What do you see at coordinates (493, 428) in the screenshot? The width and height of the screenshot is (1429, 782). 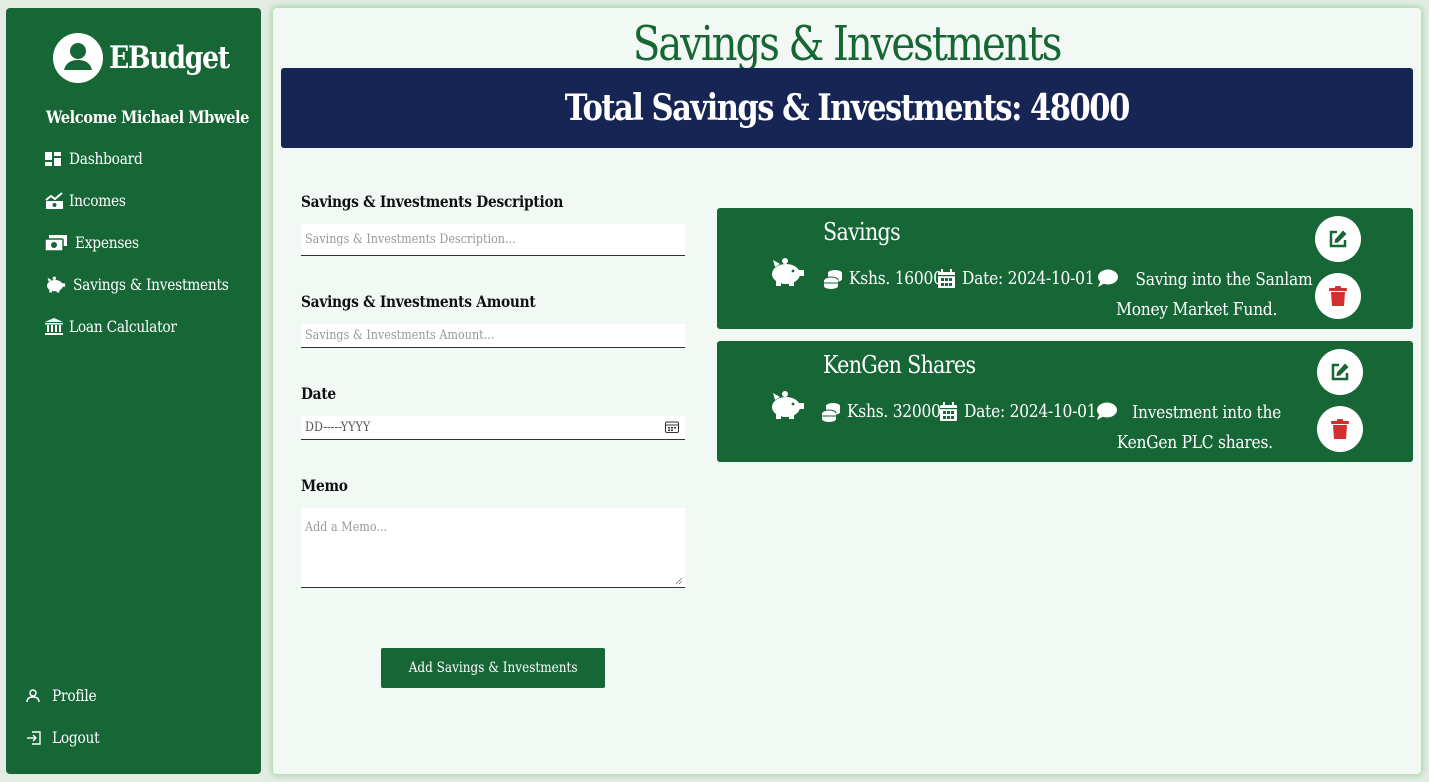 I see `date-input: DD-----YYYY` at bounding box center [493, 428].